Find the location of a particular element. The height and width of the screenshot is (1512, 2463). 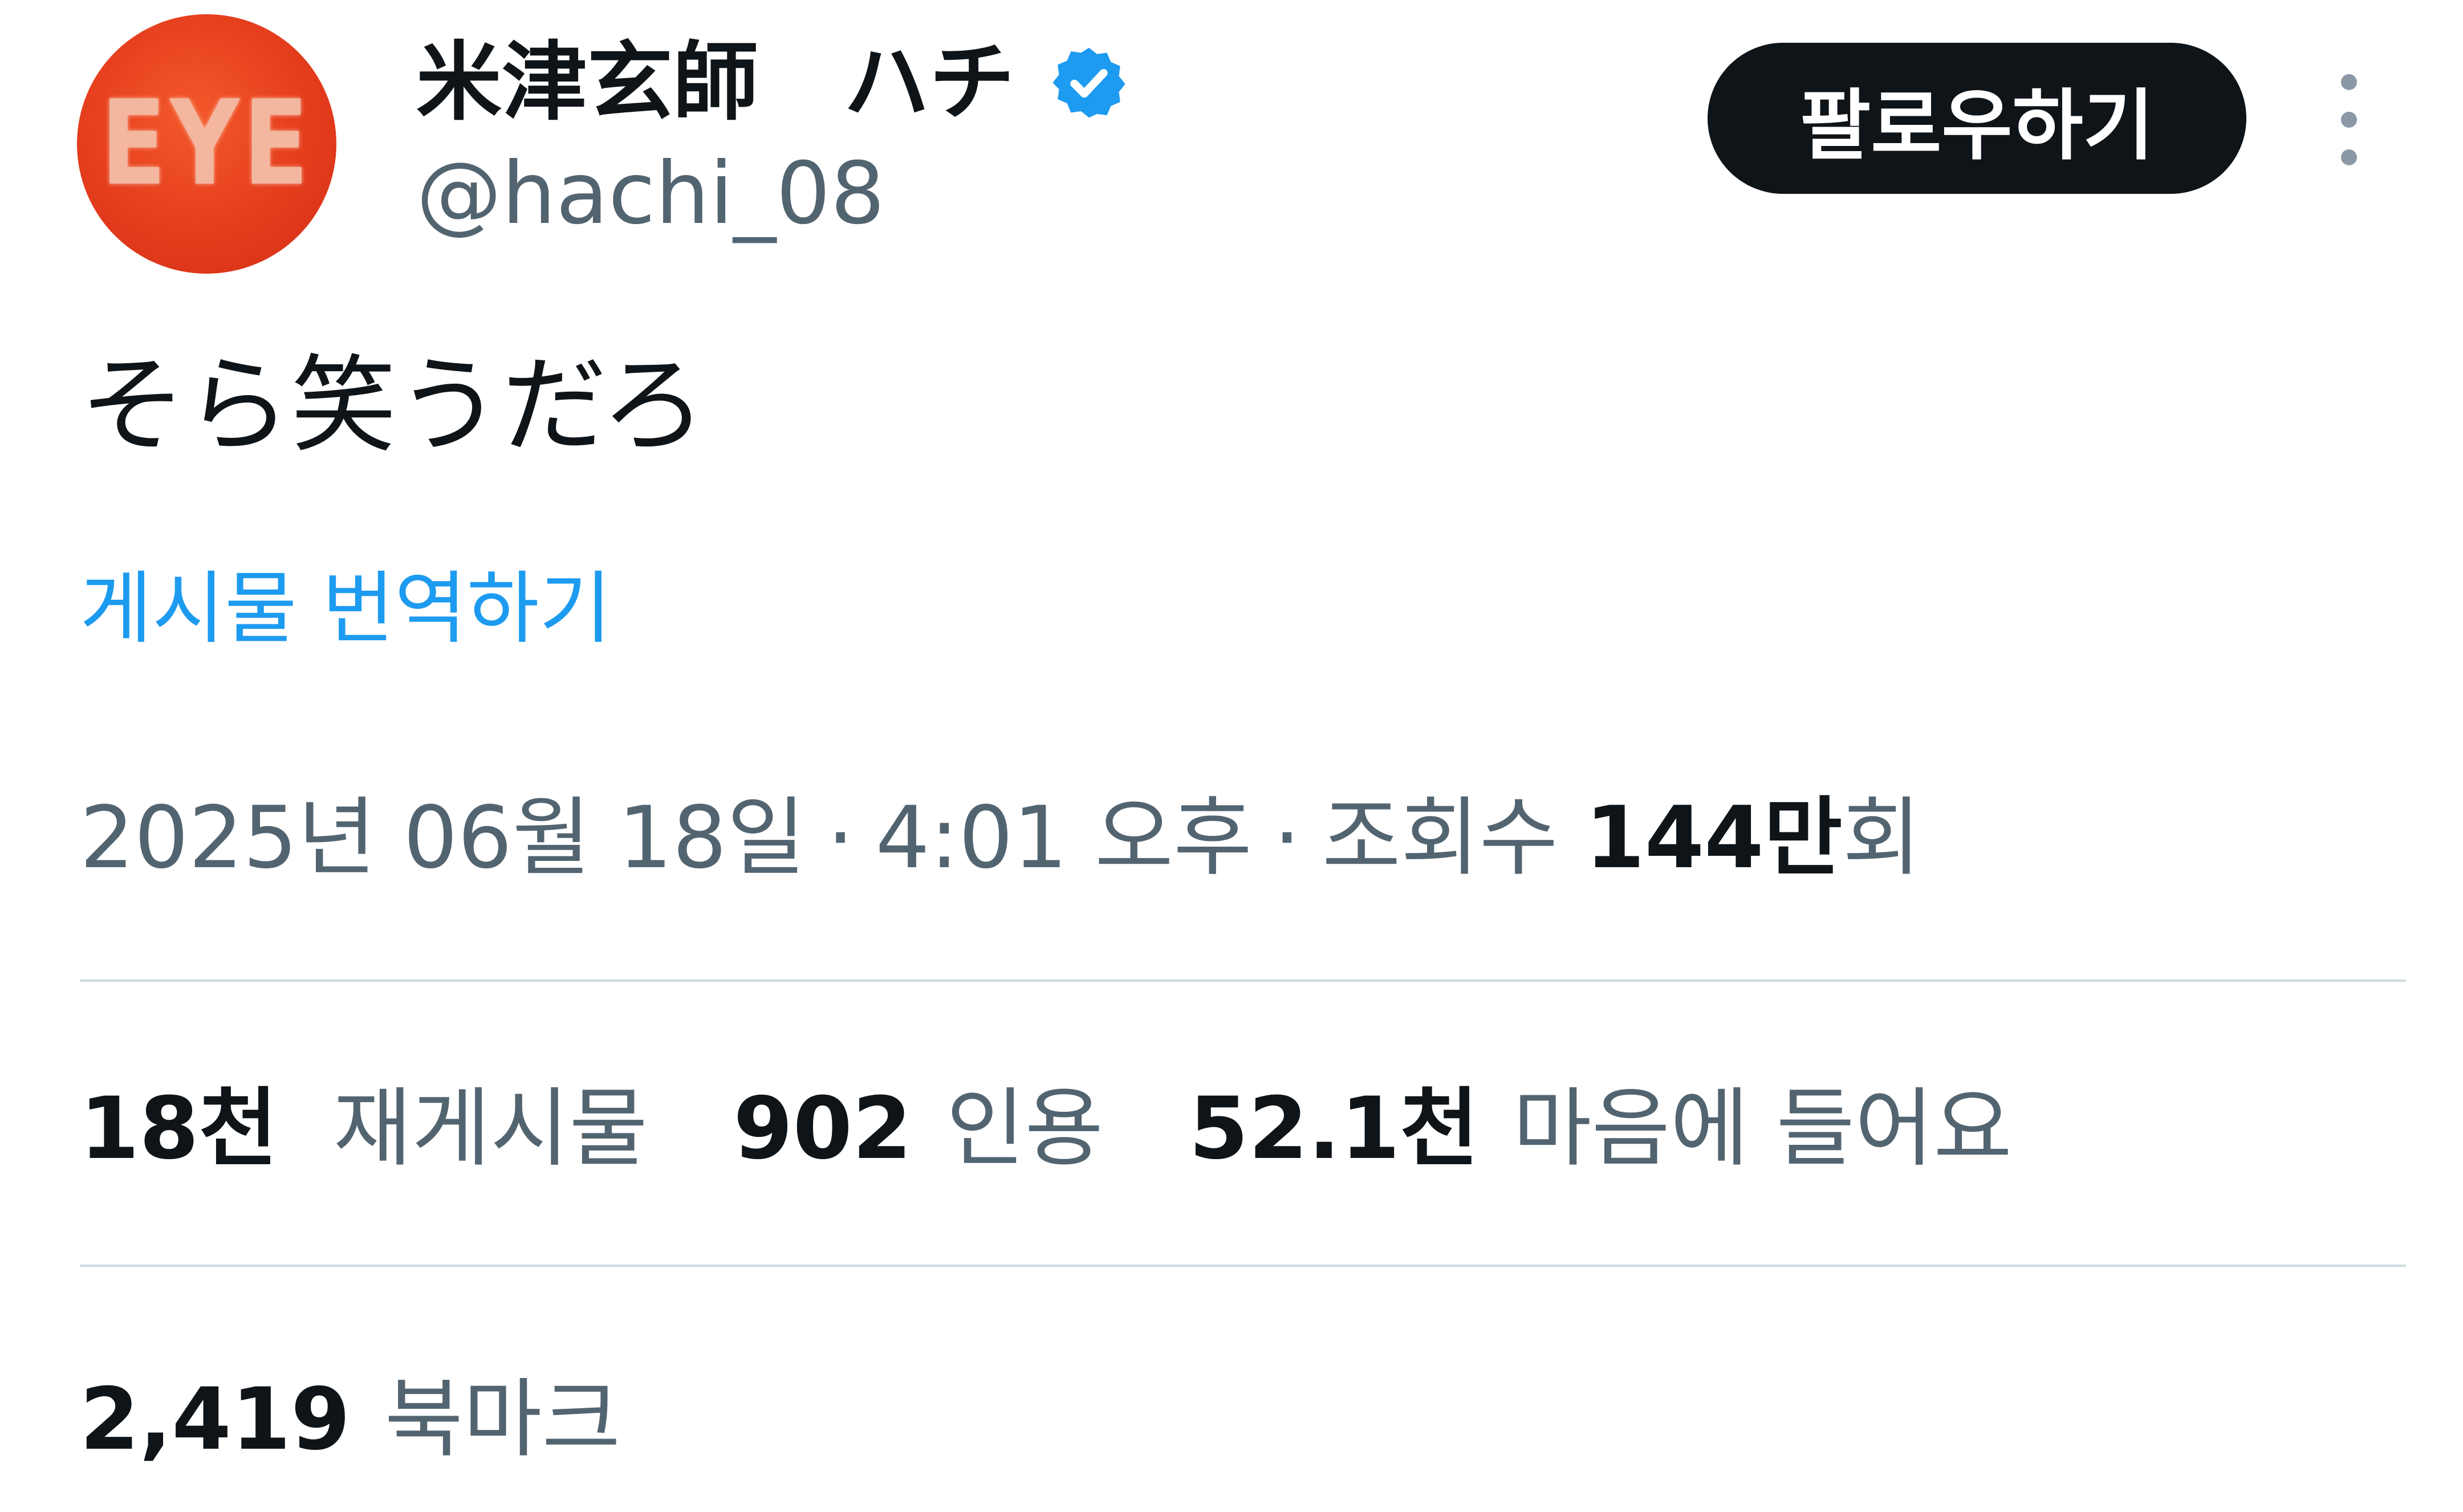

engagement-stats: 18천 재게시물 902 인용 52.1천 마음에 들어요 is located at coordinates (1046, 1129).